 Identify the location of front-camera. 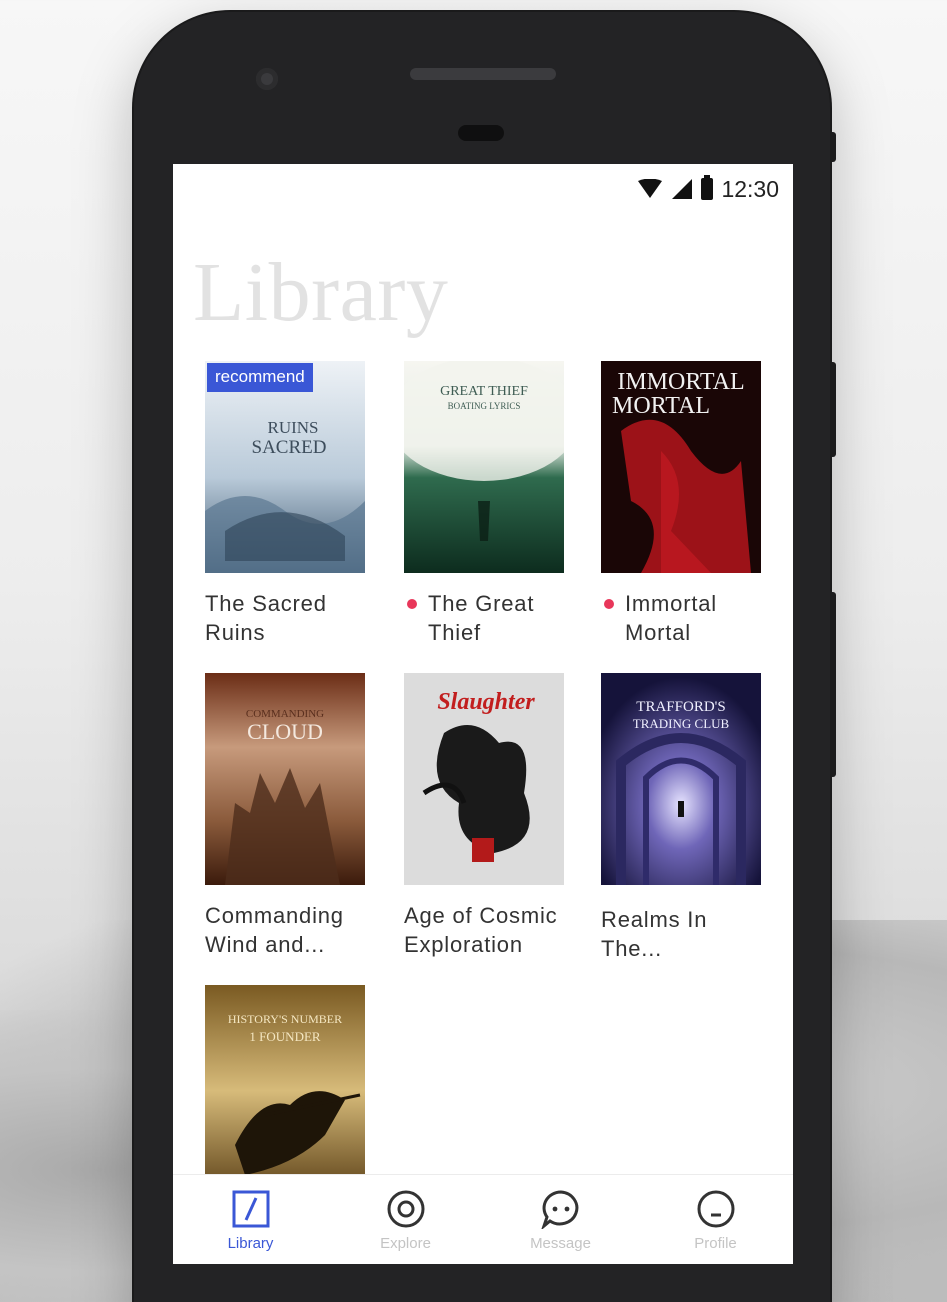
(267, 79).